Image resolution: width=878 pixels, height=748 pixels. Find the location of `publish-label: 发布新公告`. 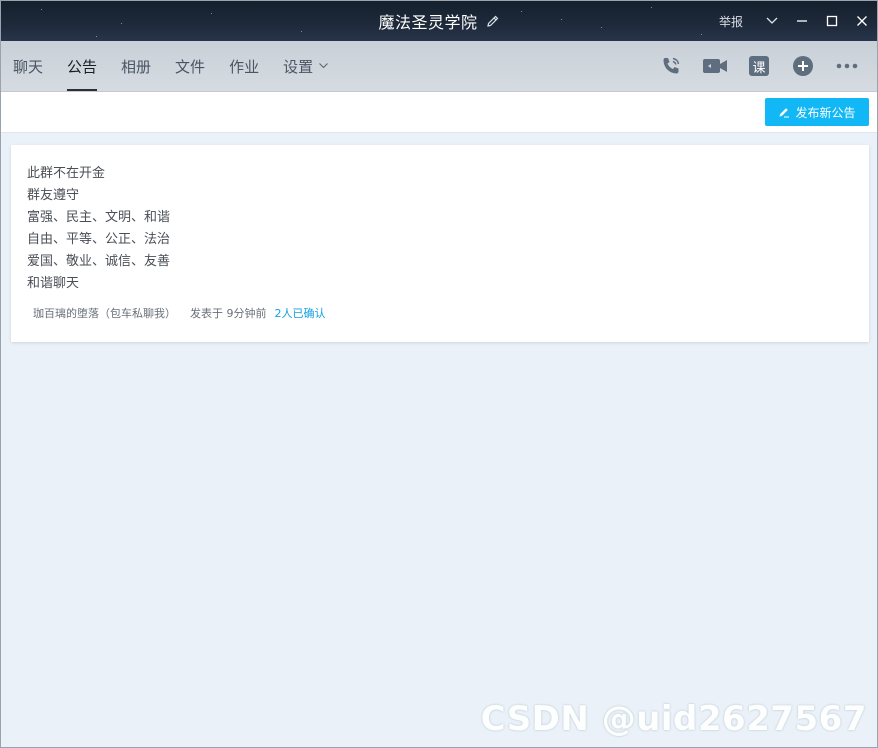

publish-label: 发布新公告 is located at coordinates (825, 112).